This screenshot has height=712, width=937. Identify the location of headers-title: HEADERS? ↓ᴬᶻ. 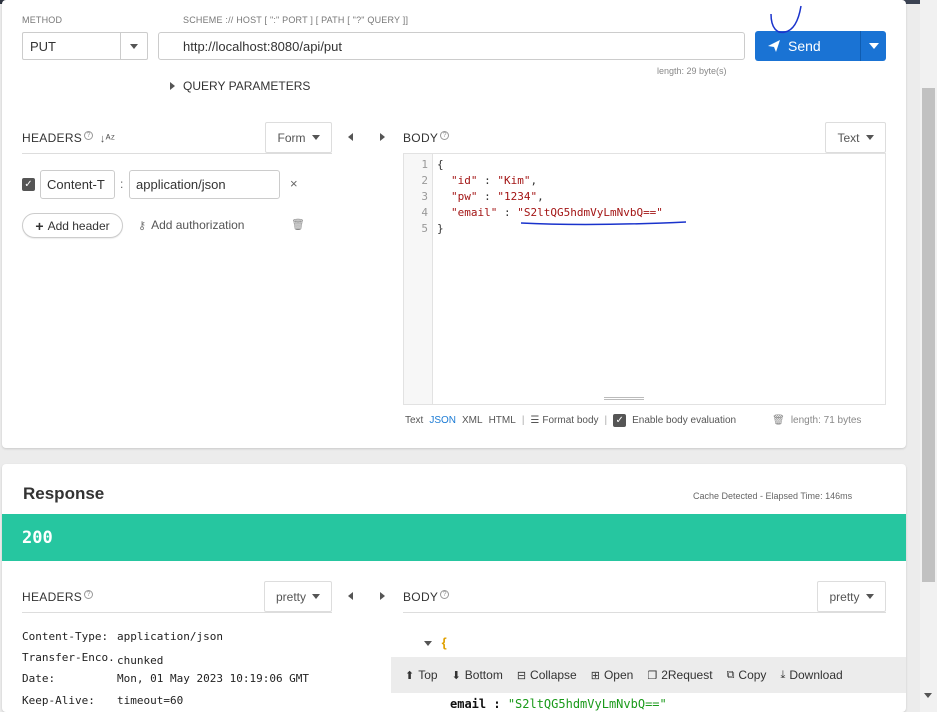
(68, 138).